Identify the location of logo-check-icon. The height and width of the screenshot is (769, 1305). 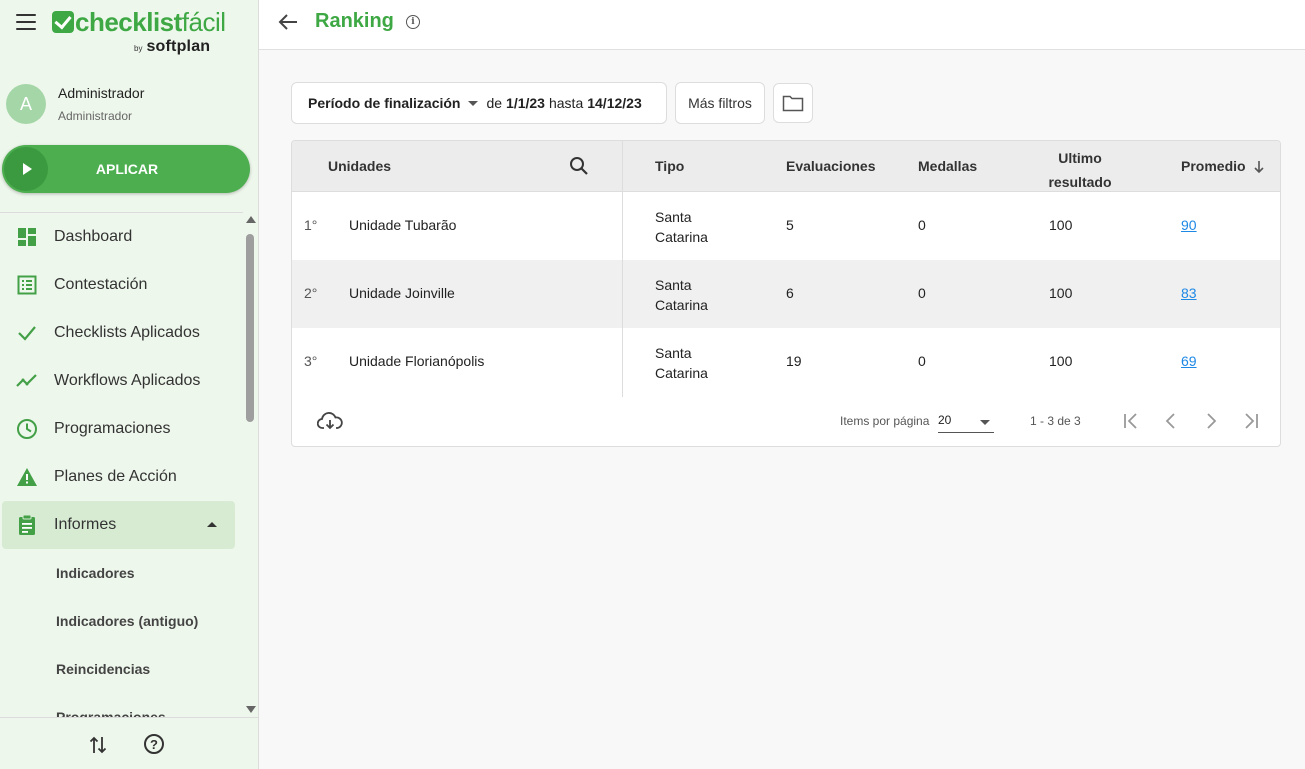
(63, 22).